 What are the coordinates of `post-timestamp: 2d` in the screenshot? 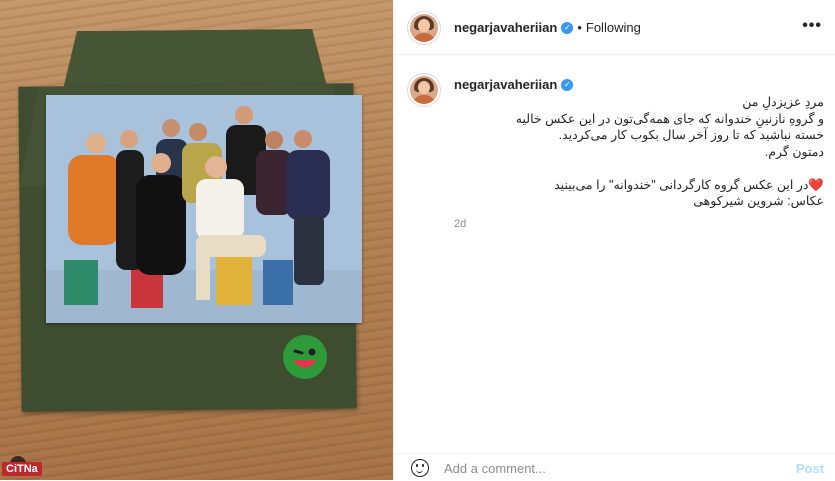 It's located at (460, 224).